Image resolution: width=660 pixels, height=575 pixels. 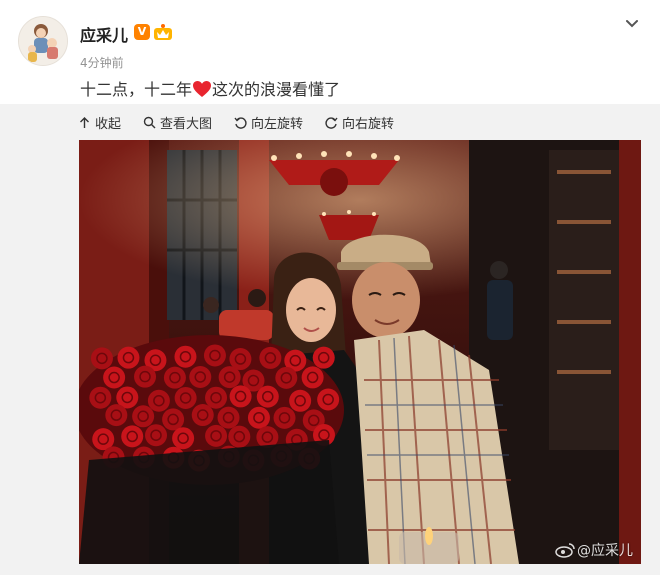 What do you see at coordinates (276, 89) in the screenshot?
I see `post-text-part-2: 这次的浪漫看懂了` at bounding box center [276, 89].